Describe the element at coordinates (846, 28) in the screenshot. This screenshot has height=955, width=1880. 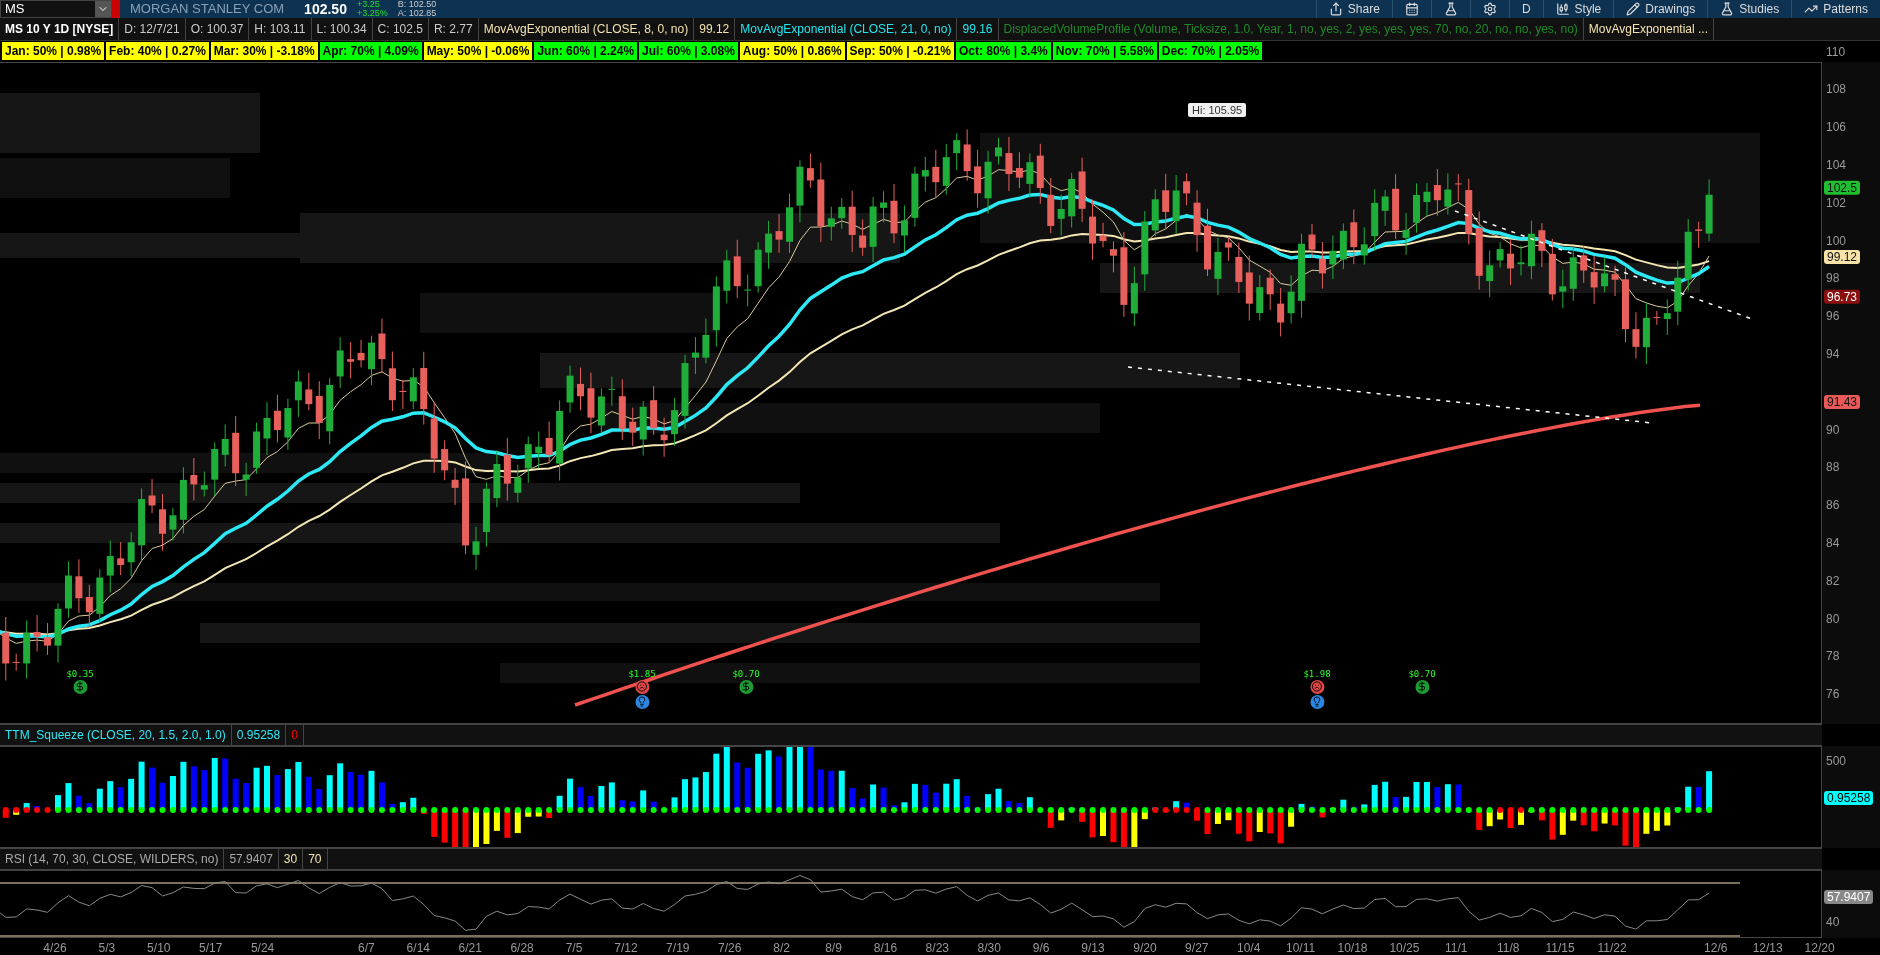
I see `study-label: MovAvgExponential (CLOSE, 21, 0, no)` at that location.